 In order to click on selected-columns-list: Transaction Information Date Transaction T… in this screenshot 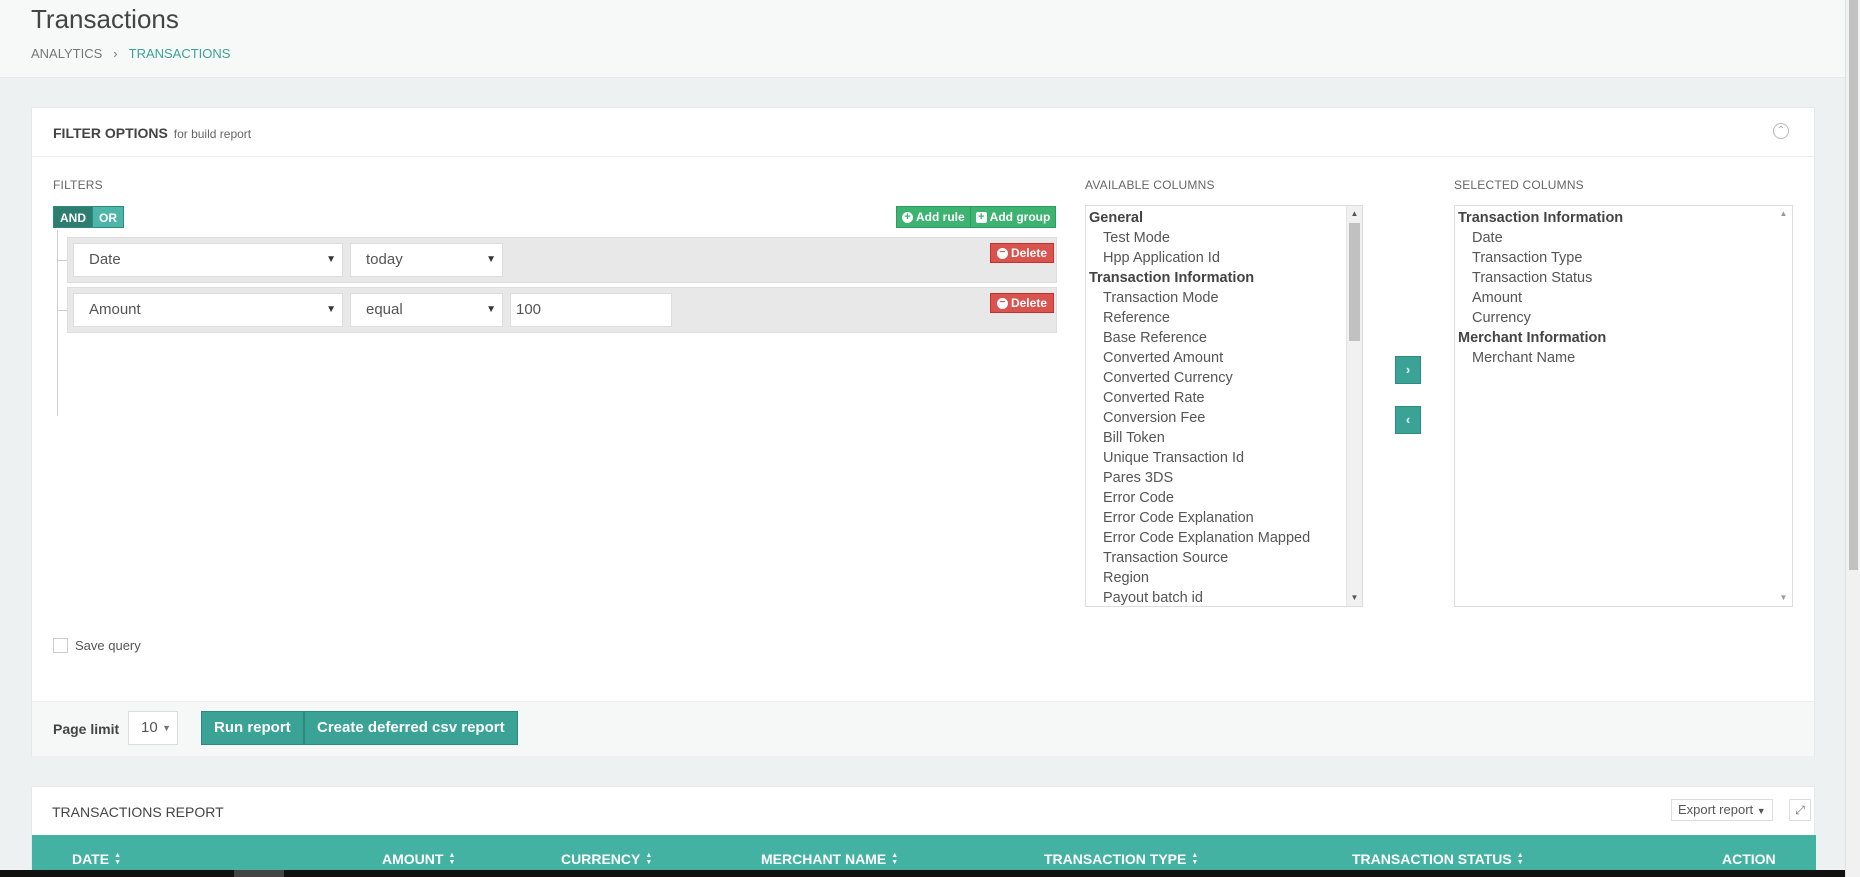, I will do `click(1623, 406)`.